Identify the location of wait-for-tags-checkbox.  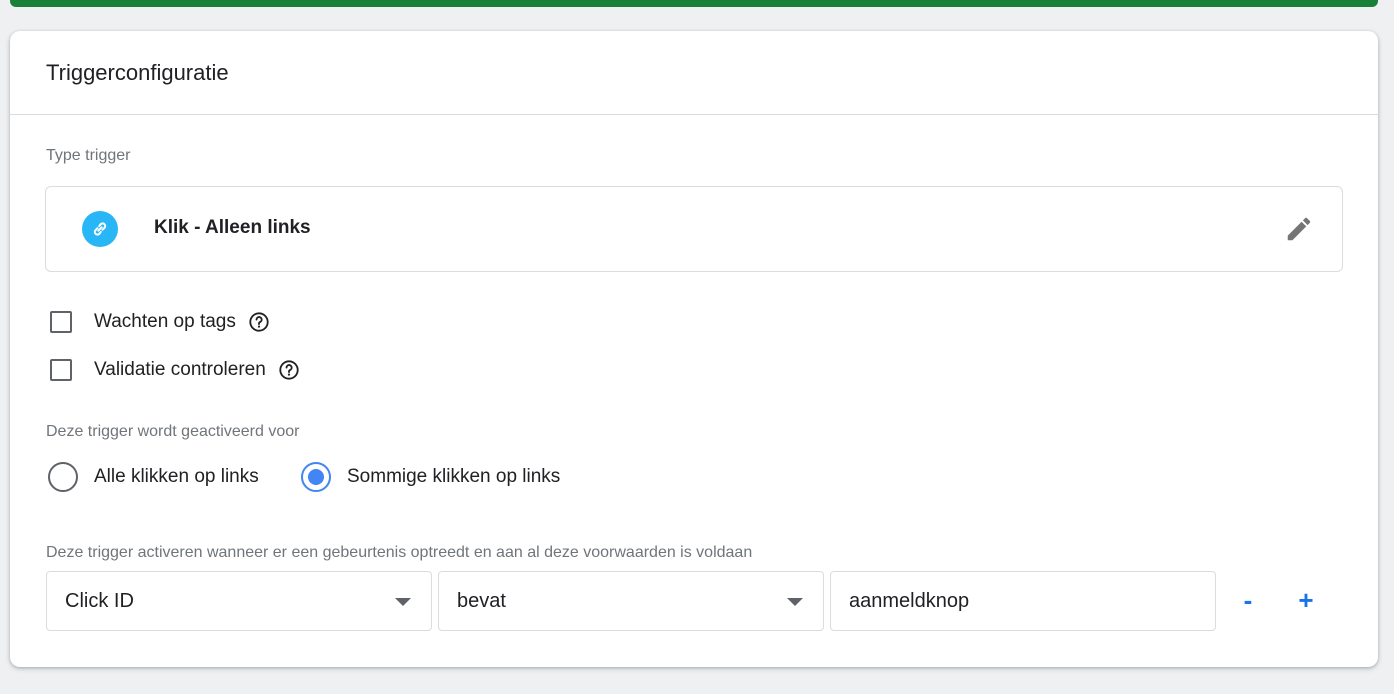
(61, 322).